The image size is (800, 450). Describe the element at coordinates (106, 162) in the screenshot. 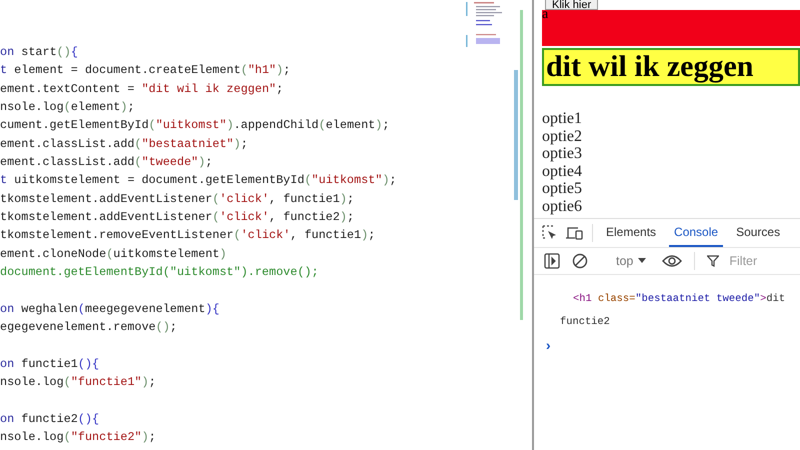

I see `code-line: ement.classList.add("tweede");` at that location.